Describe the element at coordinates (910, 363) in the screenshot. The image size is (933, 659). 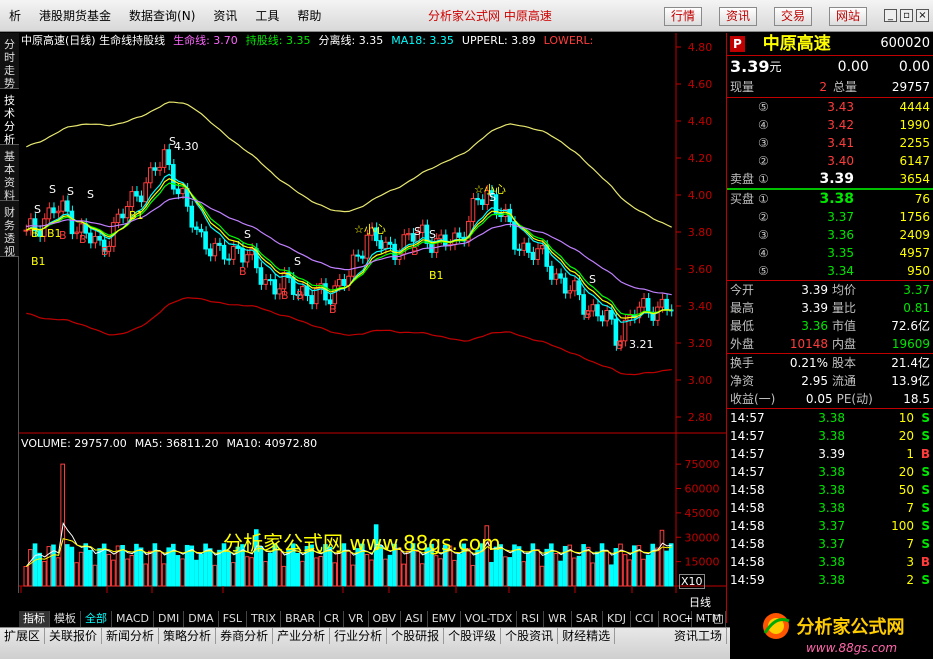
I see `fin-value: 21.4亿` at that location.